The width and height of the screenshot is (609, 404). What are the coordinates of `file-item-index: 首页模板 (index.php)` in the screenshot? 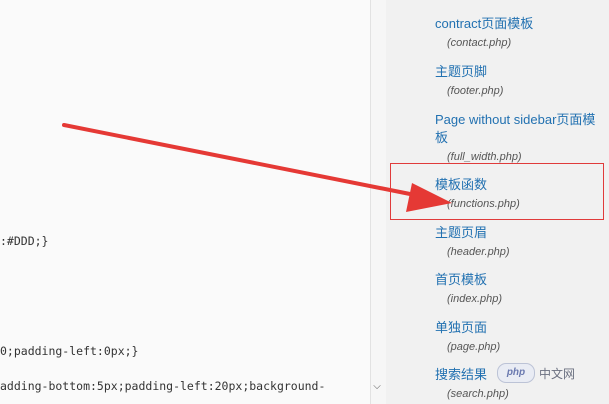 It's located at (520, 289).